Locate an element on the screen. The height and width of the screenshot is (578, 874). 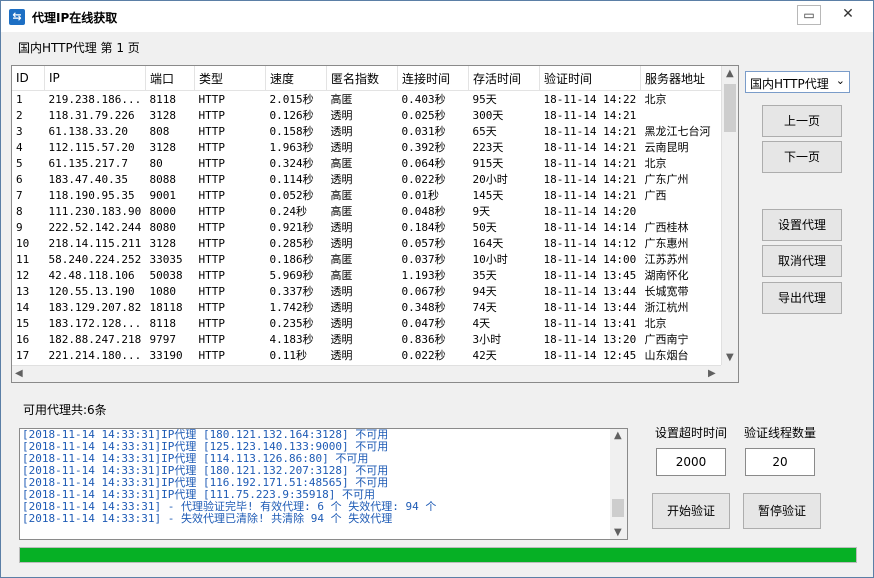
table-cell: 13 is located at coordinates (23, 291).